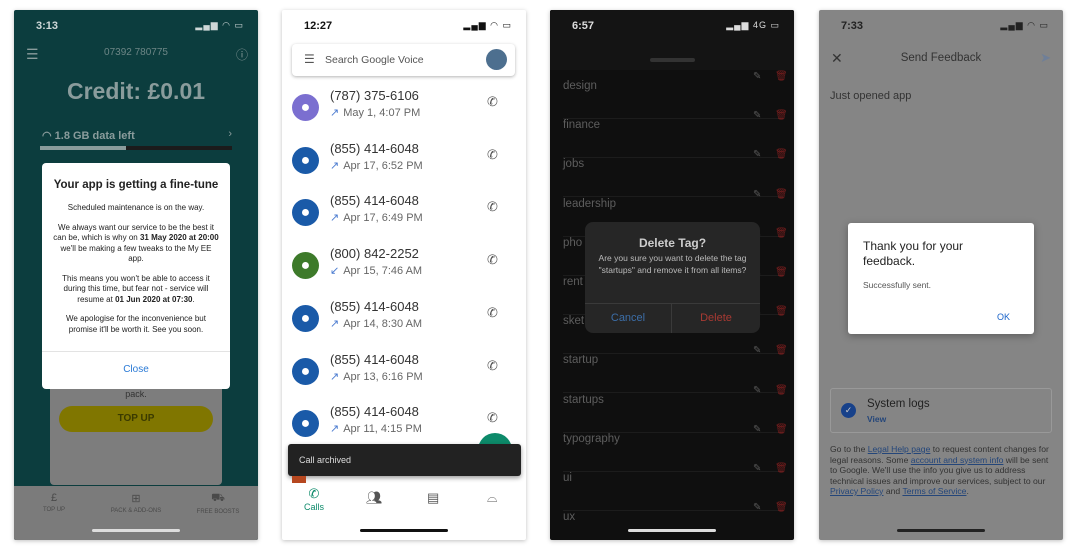 Image resolution: width=1080 pixels, height=557 pixels. Describe the element at coordinates (374, 60) in the screenshot. I see `search-input: Search Google Voice` at that location.